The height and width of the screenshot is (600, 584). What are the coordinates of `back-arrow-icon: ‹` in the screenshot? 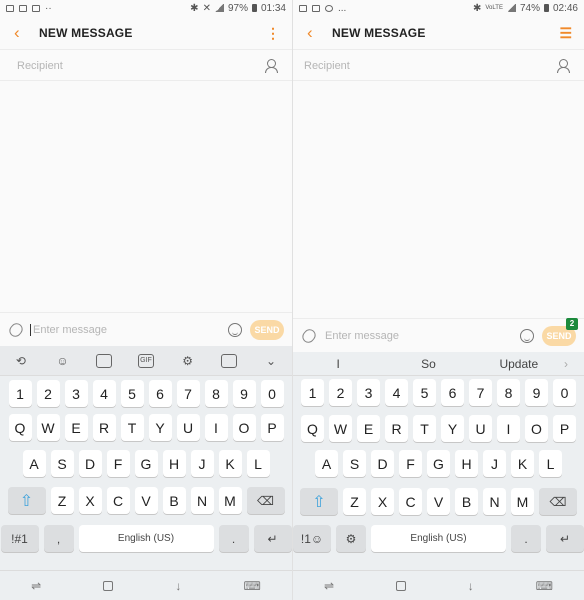 It's located at (316, 33).